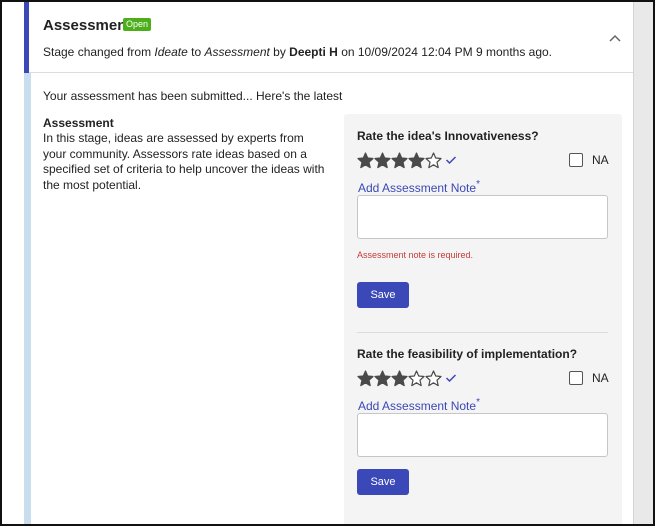 Image resolution: width=655 pixels, height=526 pixels. I want to click on stage-change-by: by, so click(279, 52).